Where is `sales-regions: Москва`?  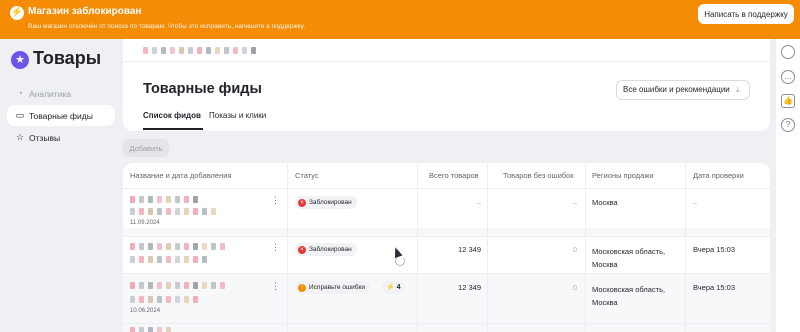 sales-regions: Москва is located at coordinates (605, 202).